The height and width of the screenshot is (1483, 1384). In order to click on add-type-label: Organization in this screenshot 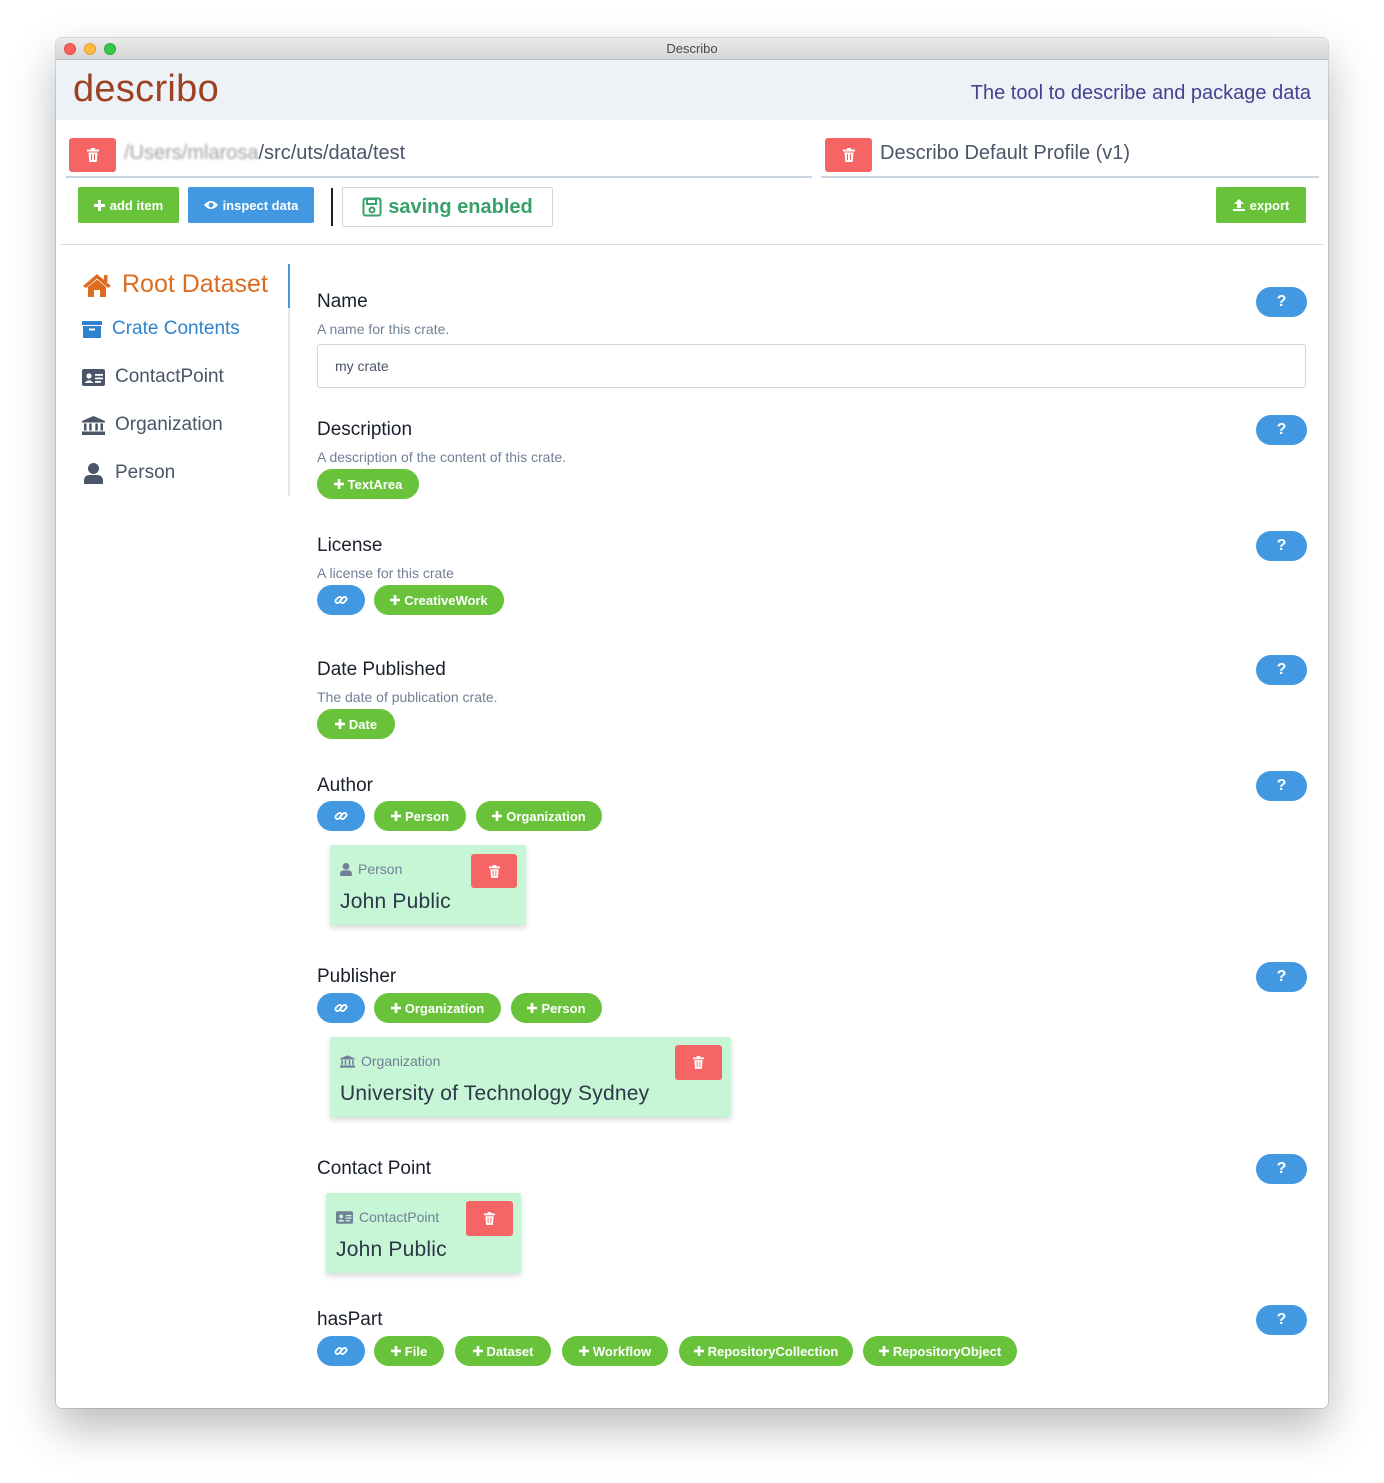, I will do `click(444, 1008)`.